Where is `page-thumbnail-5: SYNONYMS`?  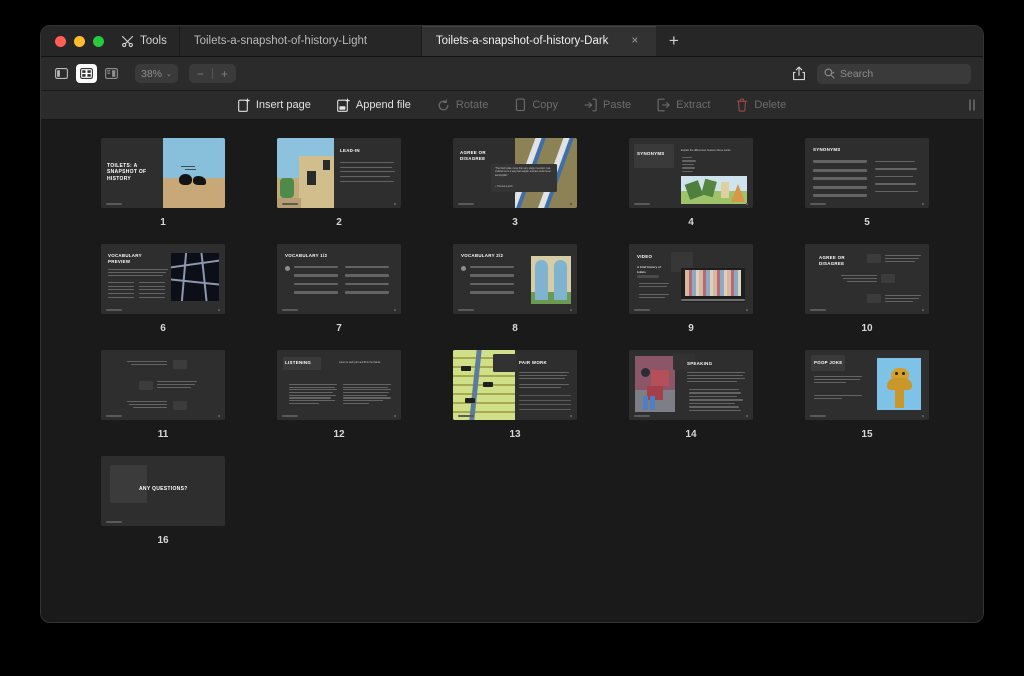 page-thumbnail-5: SYNONYMS is located at coordinates (867, 173).